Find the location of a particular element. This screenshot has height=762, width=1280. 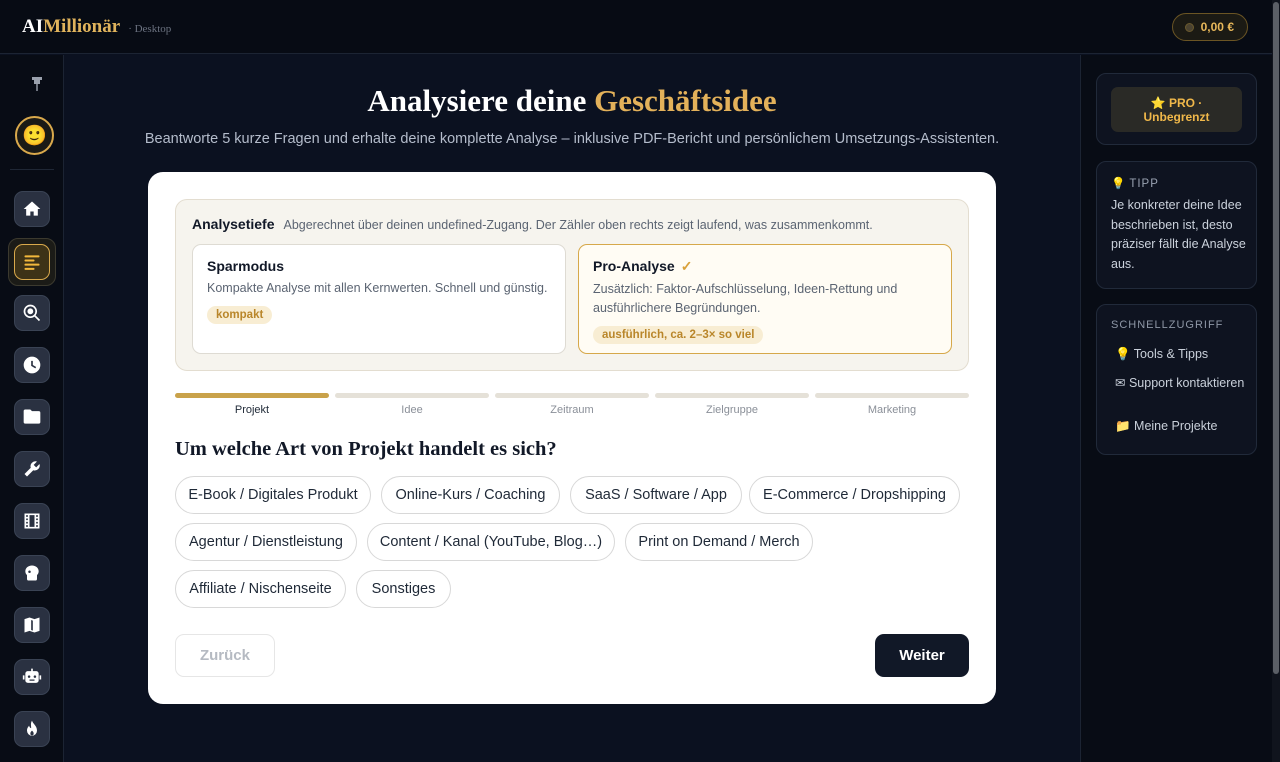

app-logo: AIMillionär is located at coordinates (71, 27).